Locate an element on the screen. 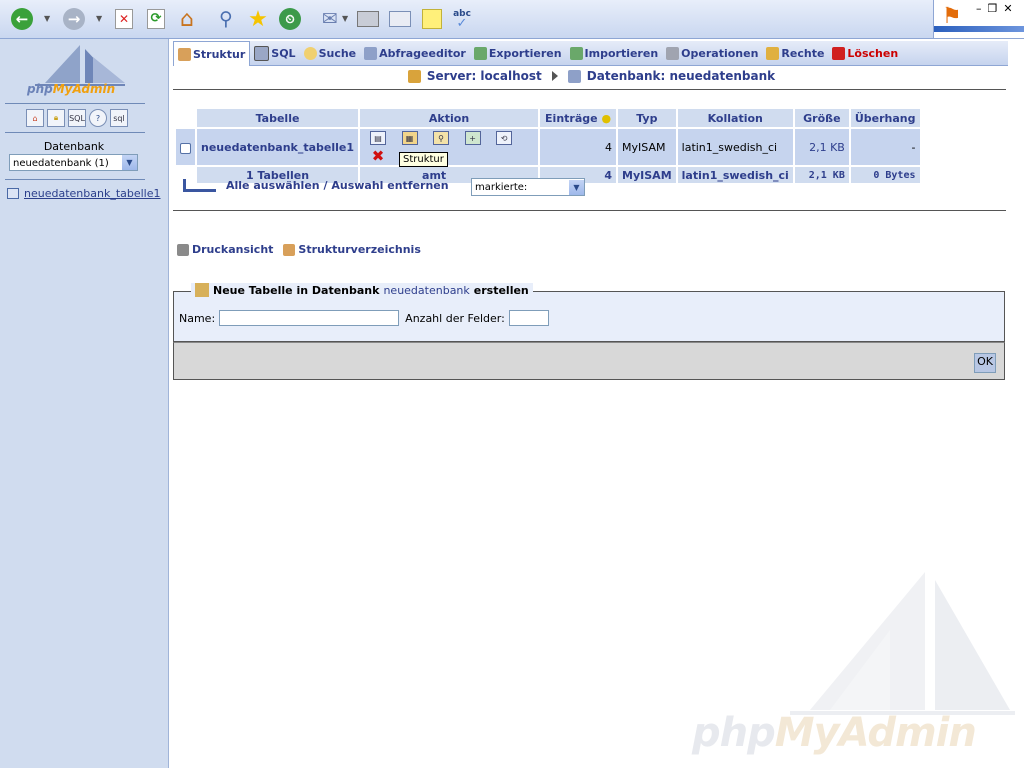 Image resolution: width=1024 pixels, height=768 pixels. sql-icon: SQL is located at coordinates (77, 118).